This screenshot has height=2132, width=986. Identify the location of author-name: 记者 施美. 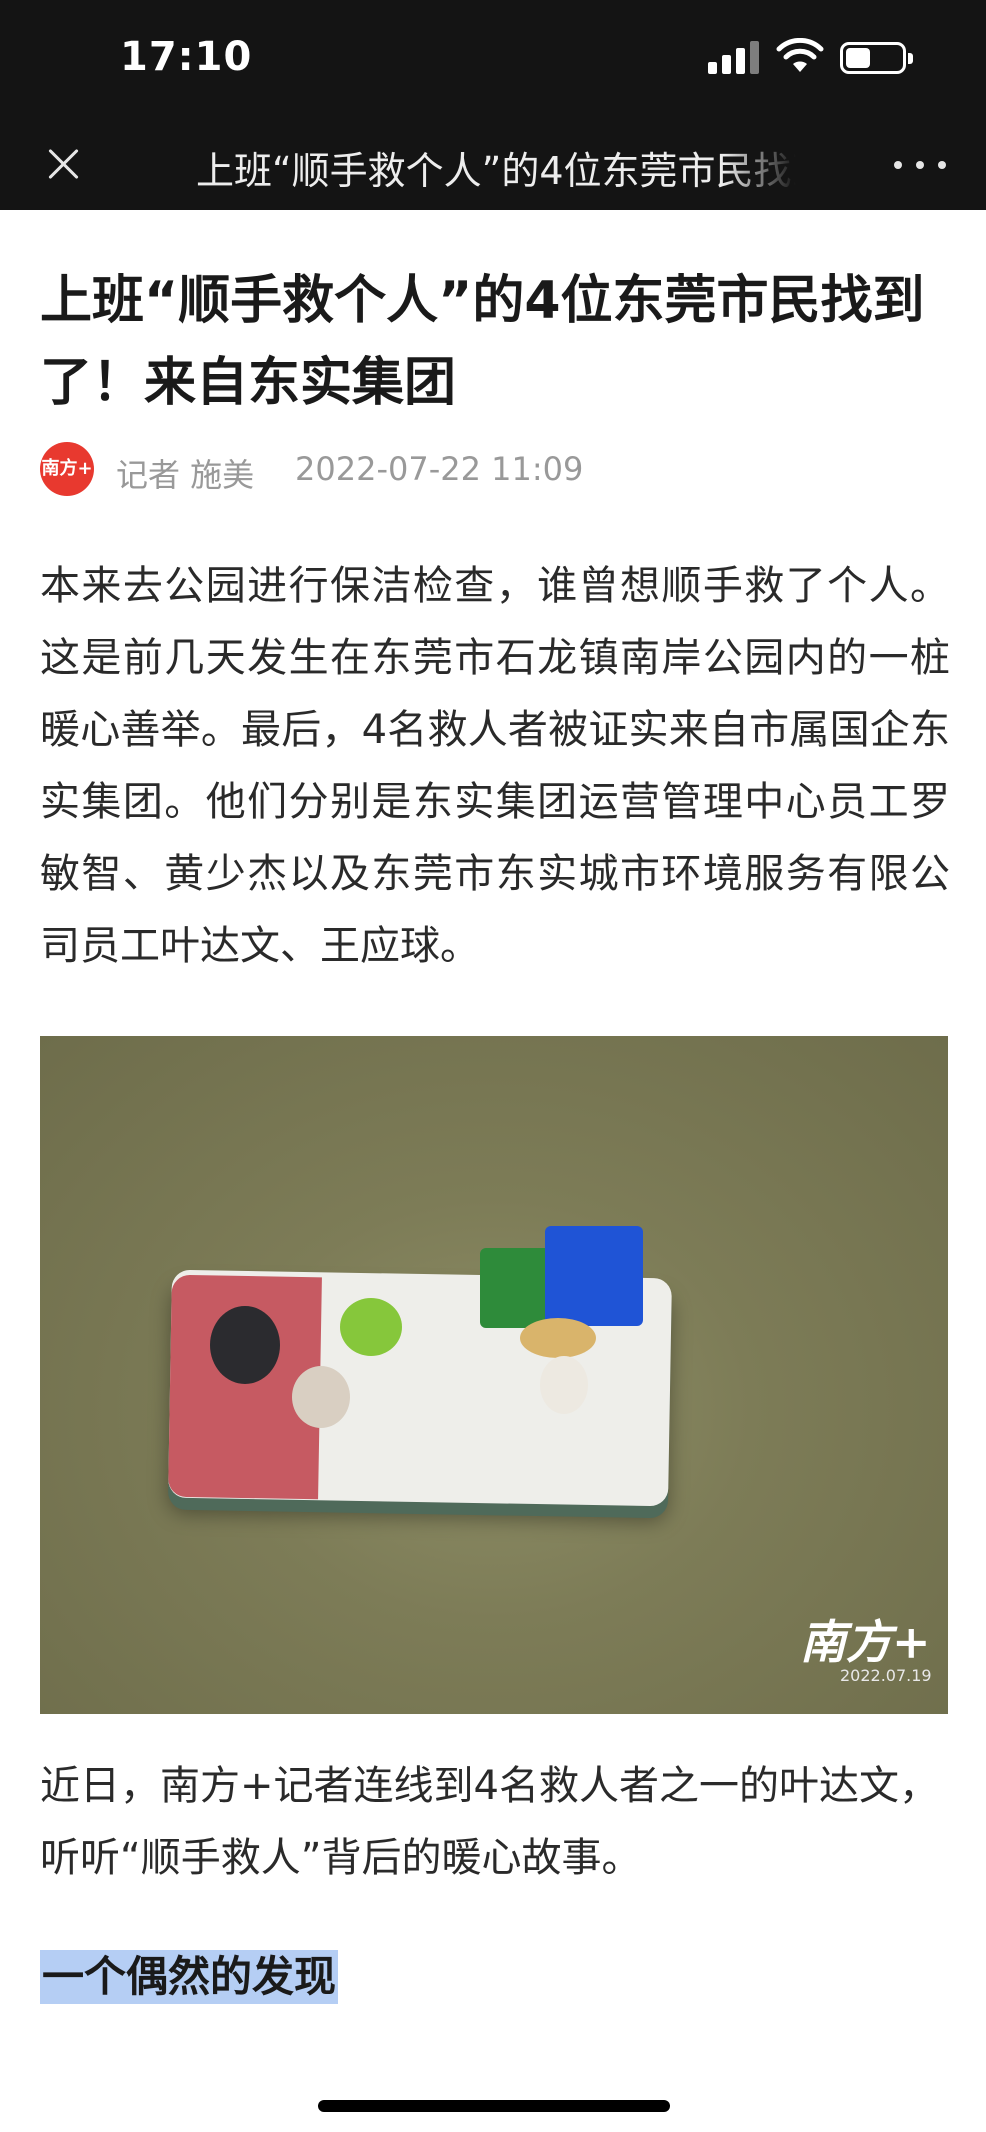
(185, 473).